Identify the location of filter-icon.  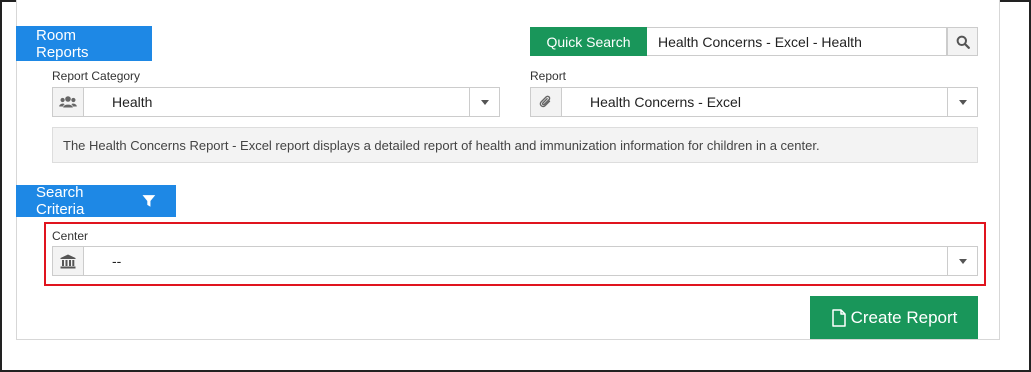
(149, 201).